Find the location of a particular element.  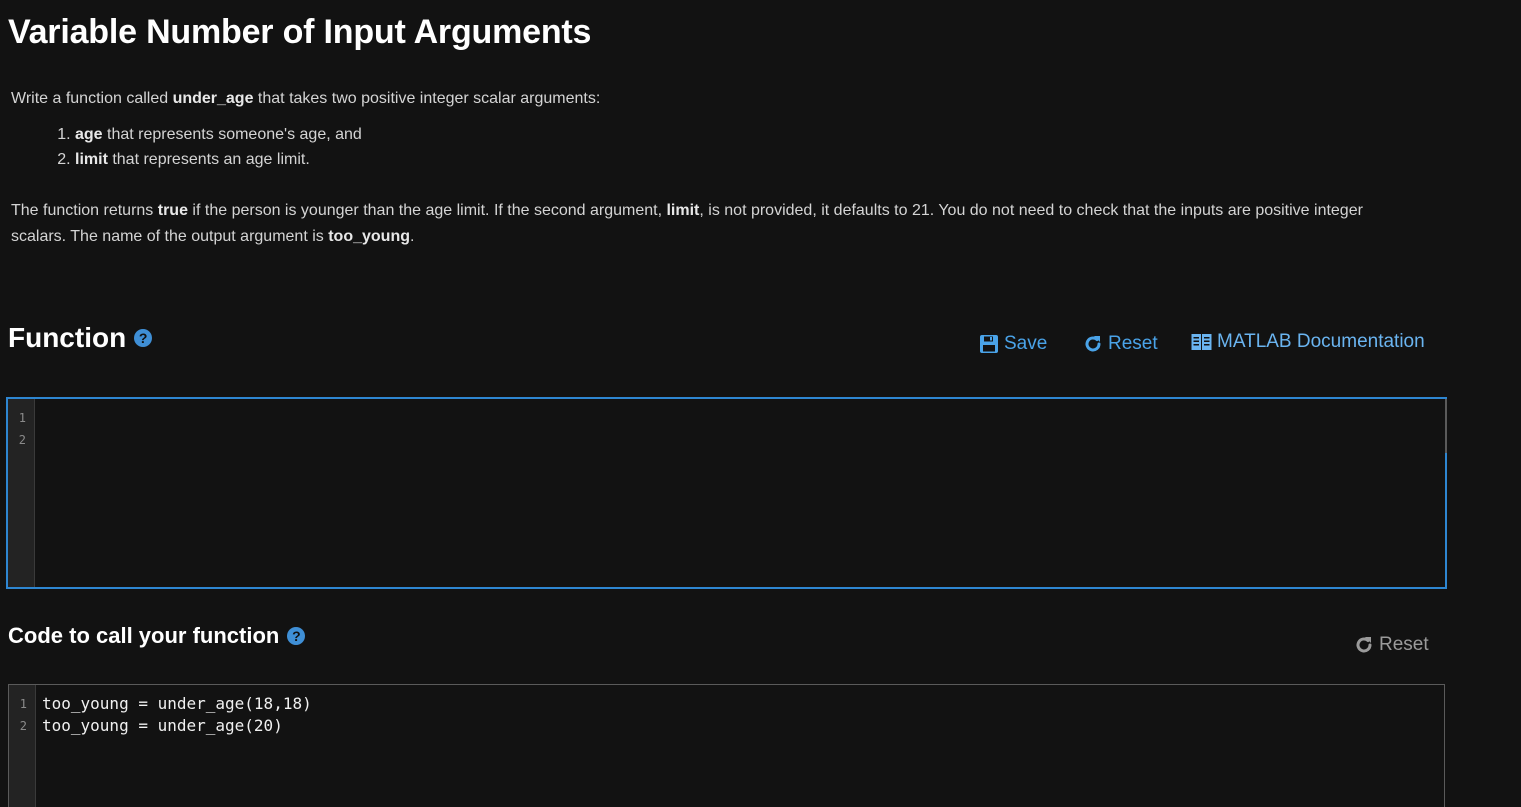

save-button: Save is located at coordinates (1013, 344).